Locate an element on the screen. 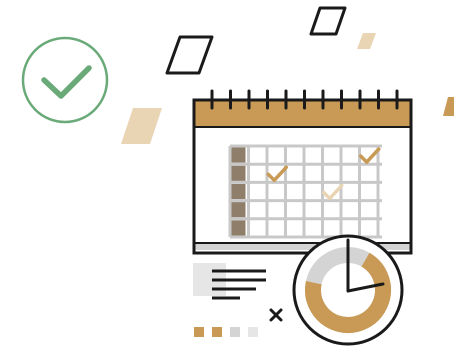  tan-slant-shape is located at coordinates (141, 126).